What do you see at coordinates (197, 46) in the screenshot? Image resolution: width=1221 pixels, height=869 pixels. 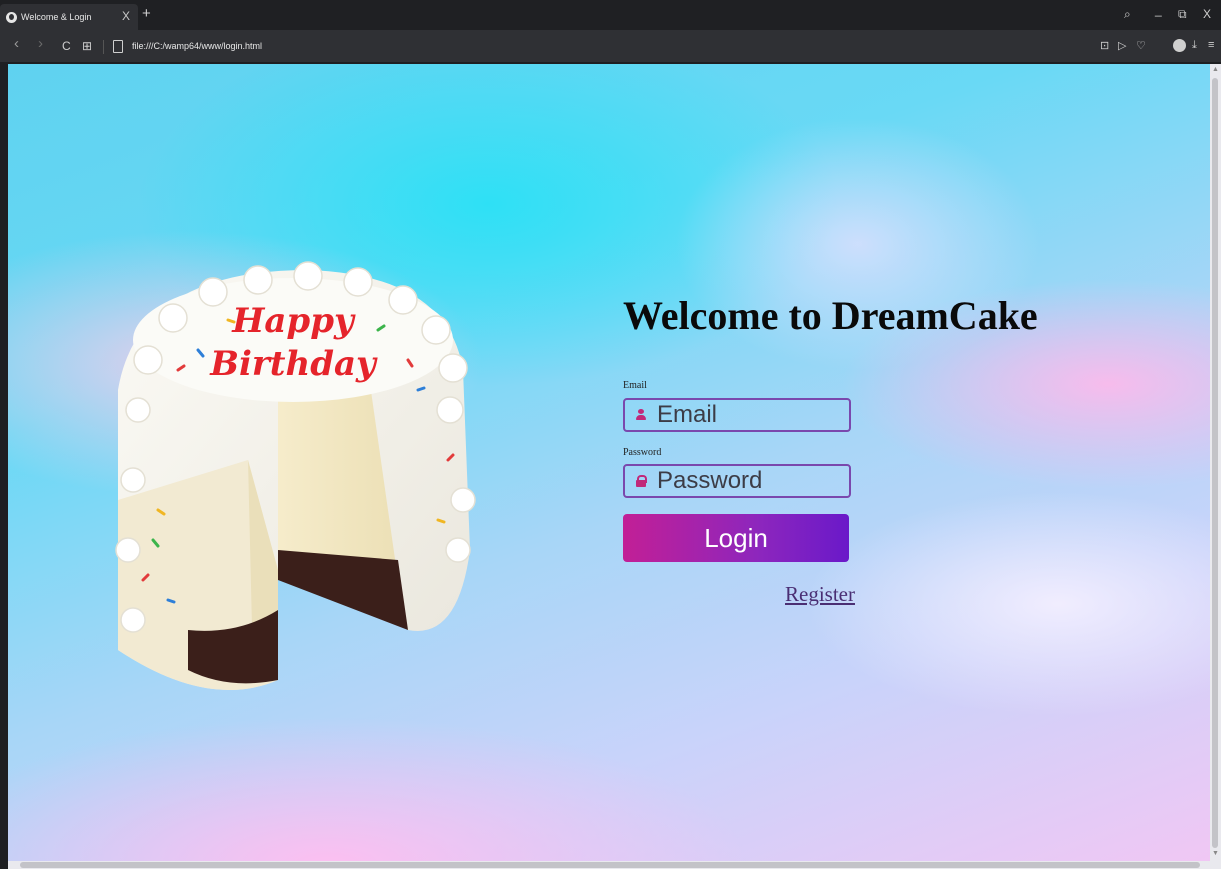 I see `url-field: file:///C:/wamp64/www/login.html` at bounding box center [197, 46].